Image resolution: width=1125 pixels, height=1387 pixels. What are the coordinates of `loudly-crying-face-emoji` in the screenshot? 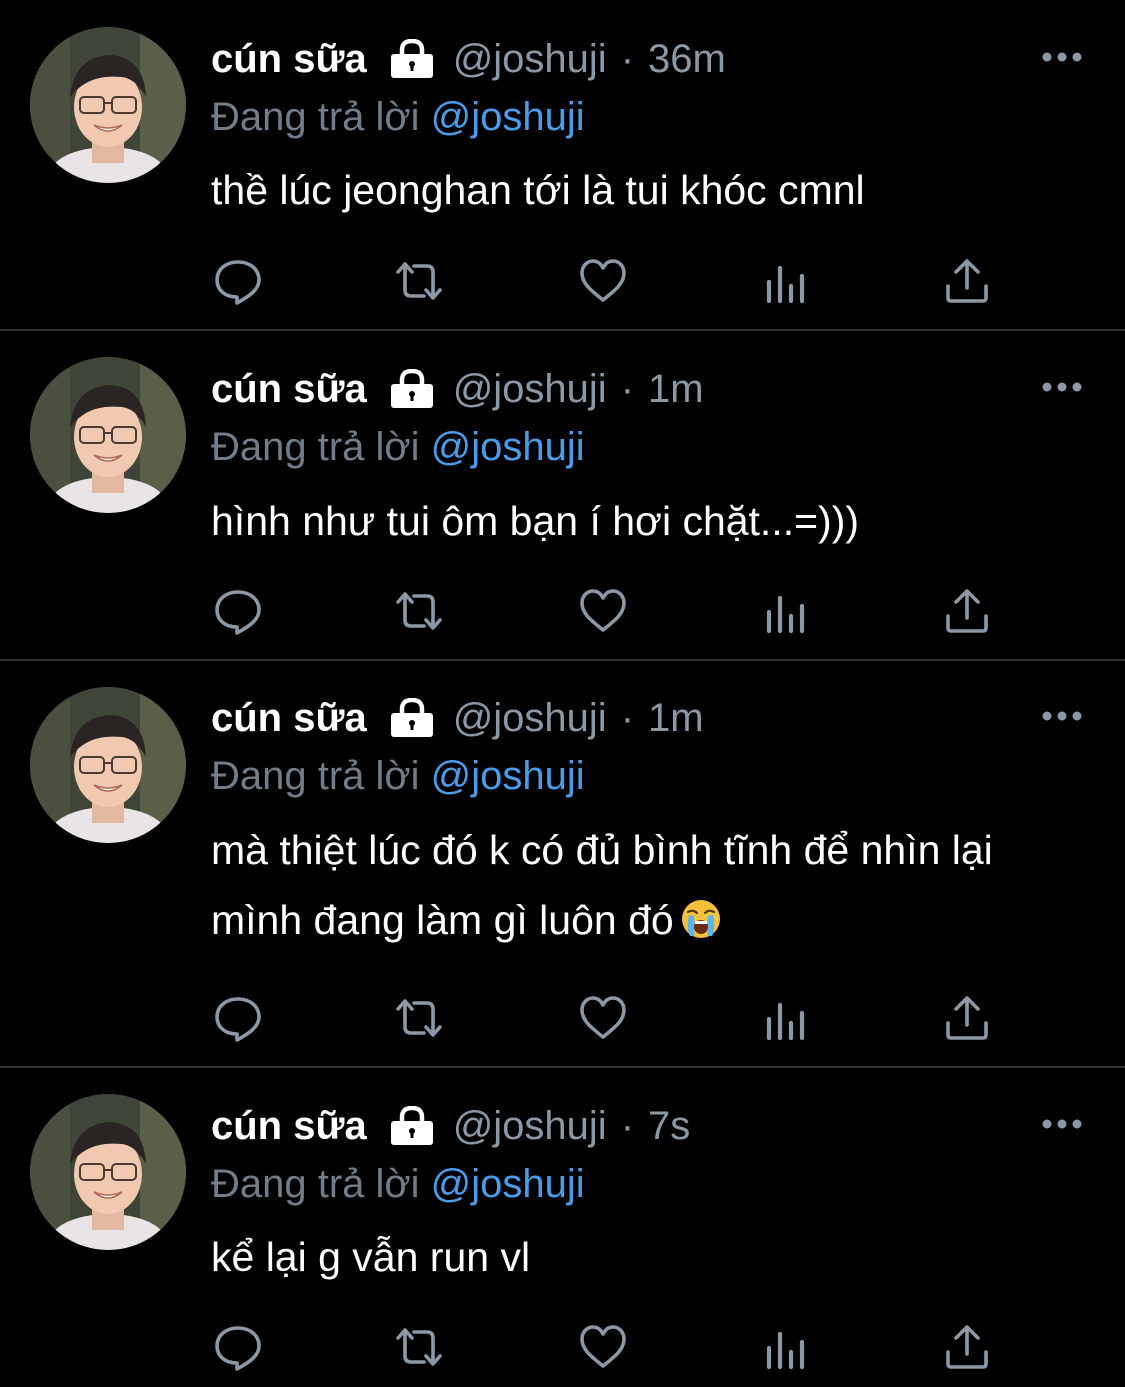 It's located at (701, 914).